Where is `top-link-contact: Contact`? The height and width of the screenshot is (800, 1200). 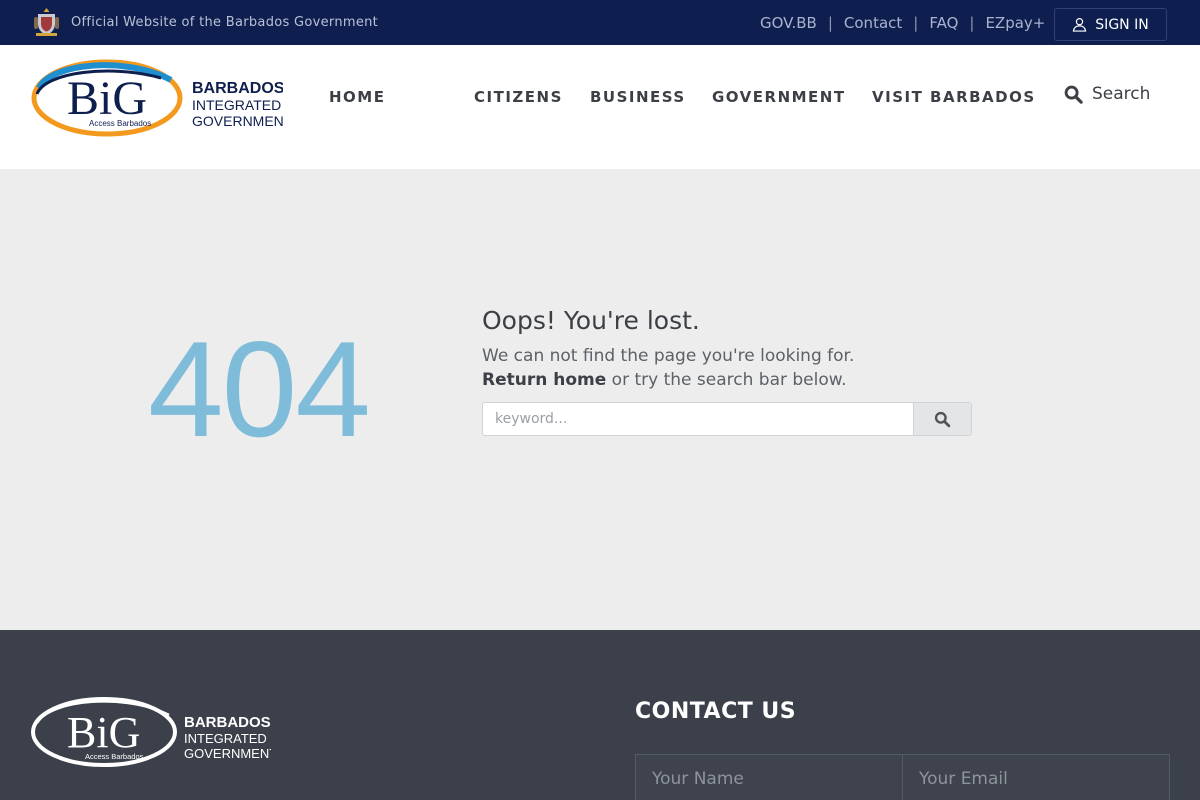
top-link-contact: Contact is located at coordinates (873, 23).